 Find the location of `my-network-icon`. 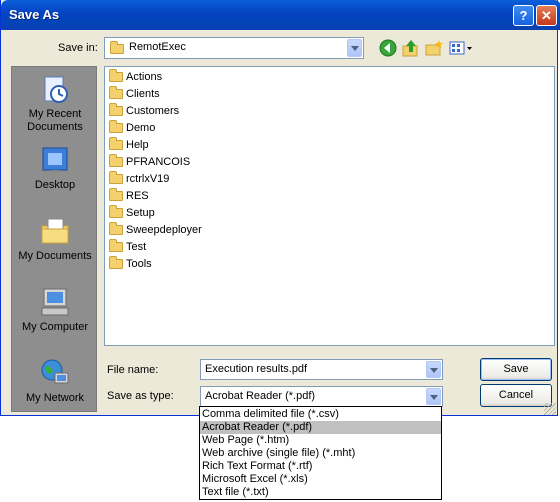

my-network-icon is located at coordinates (55, 371).